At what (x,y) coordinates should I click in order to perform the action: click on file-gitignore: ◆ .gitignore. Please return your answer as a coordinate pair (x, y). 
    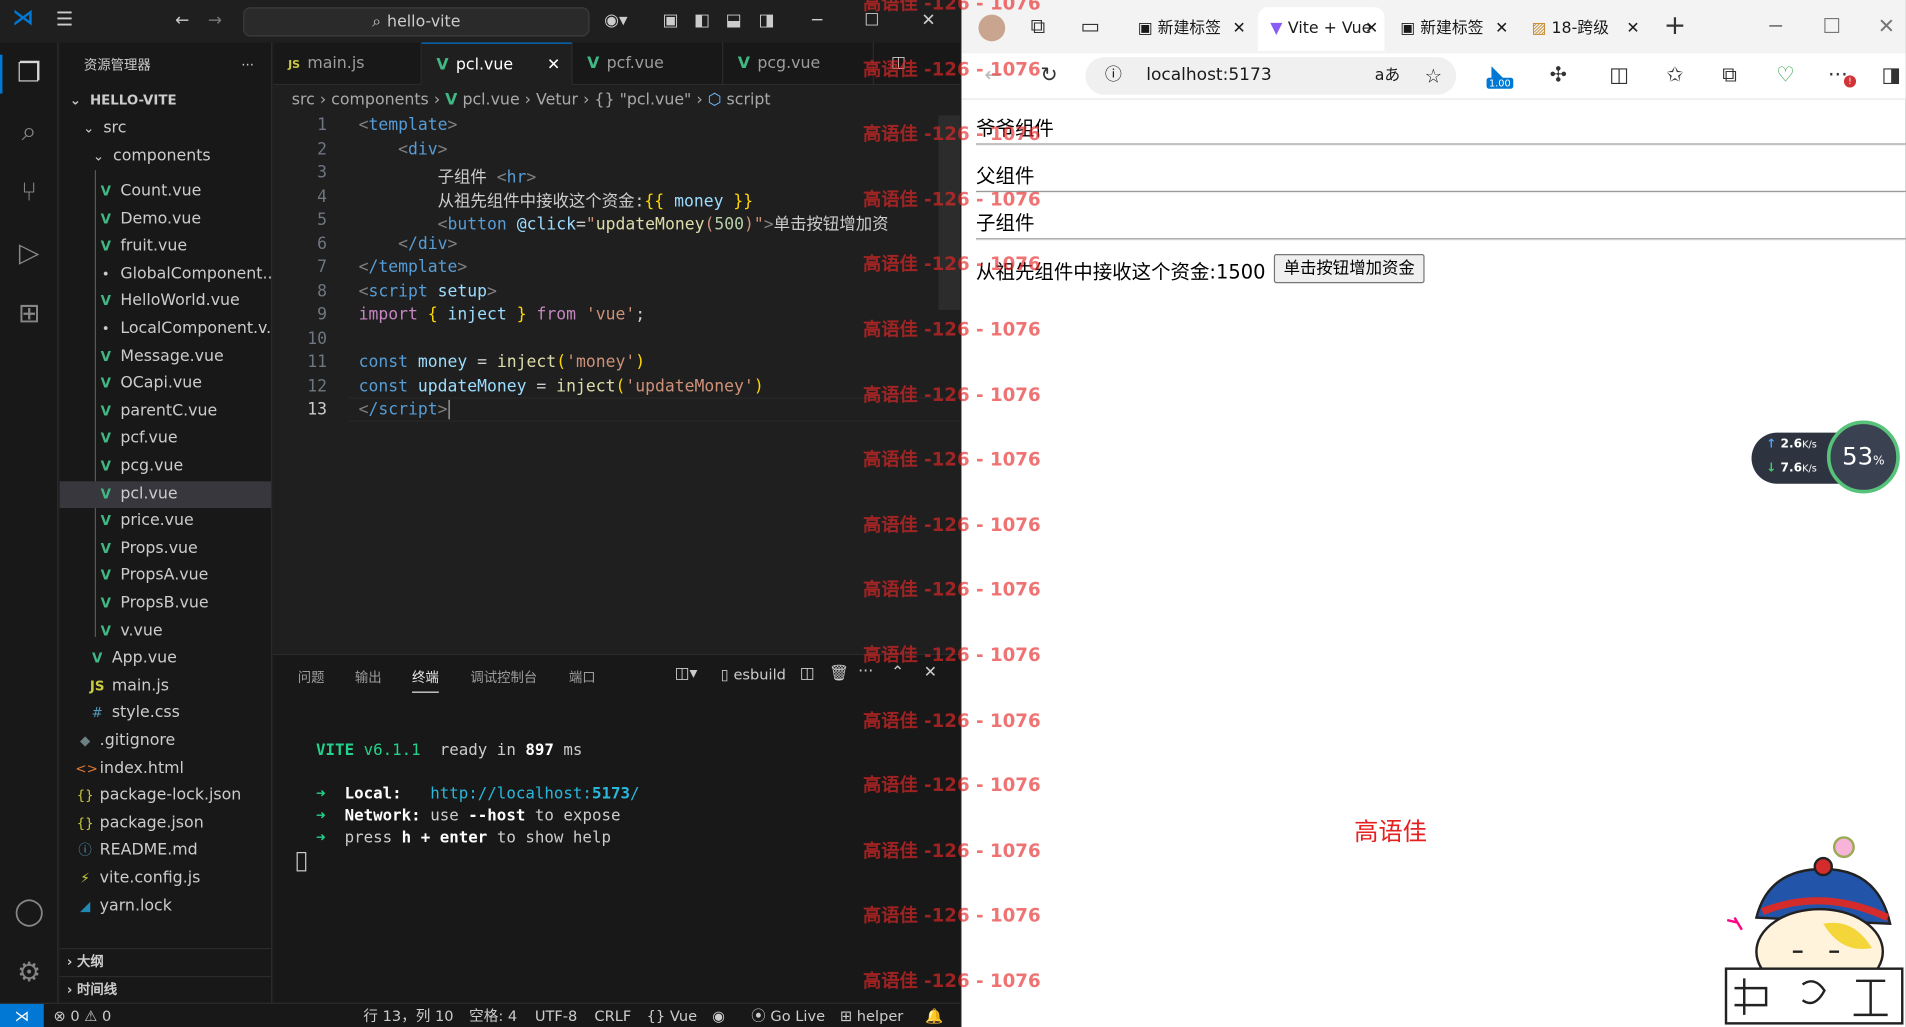
    Looking at the image, I should click on (165, 741).